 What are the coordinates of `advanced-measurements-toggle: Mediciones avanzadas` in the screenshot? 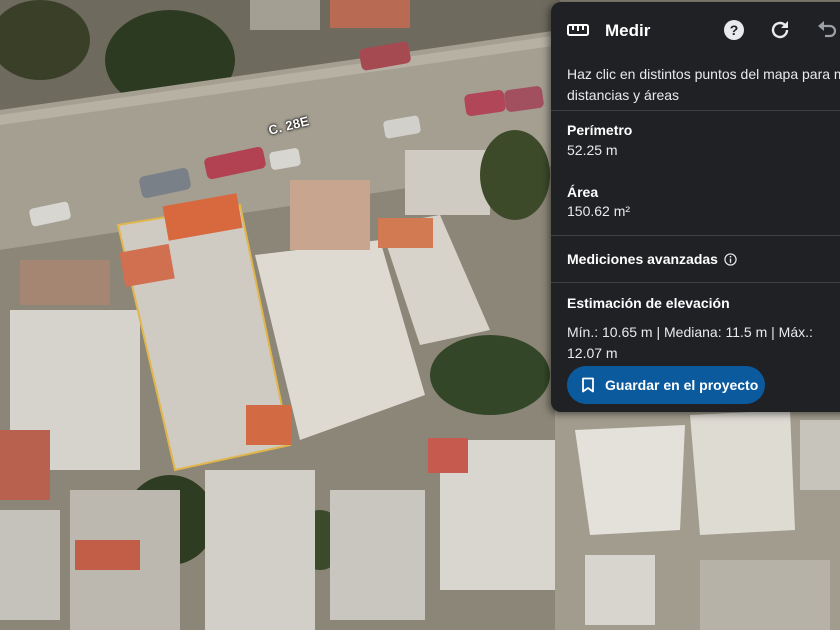 It's located at (652, 259).